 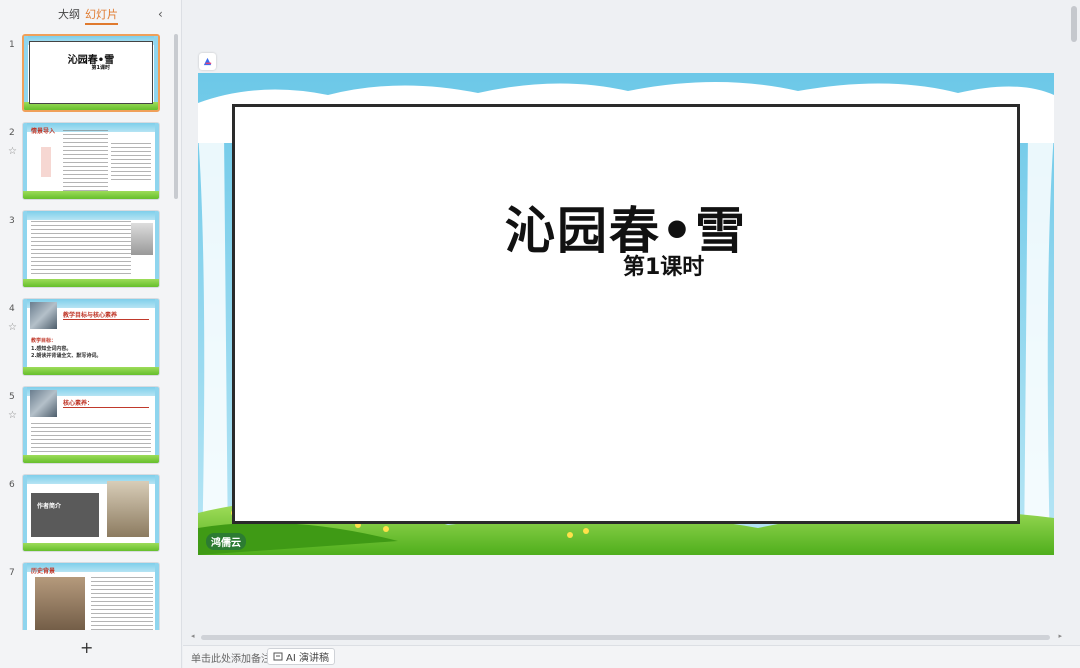 What do you see at coordinates (86, 647) in the screenshot?
I see `add-slide-button: +` at bounding box center [86, 647].